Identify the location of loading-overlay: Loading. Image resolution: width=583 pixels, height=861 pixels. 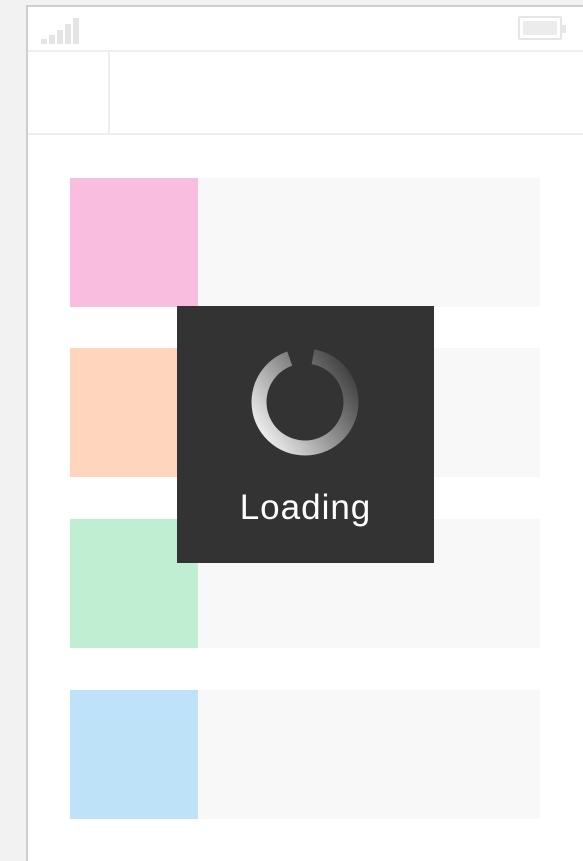
(305, 434).